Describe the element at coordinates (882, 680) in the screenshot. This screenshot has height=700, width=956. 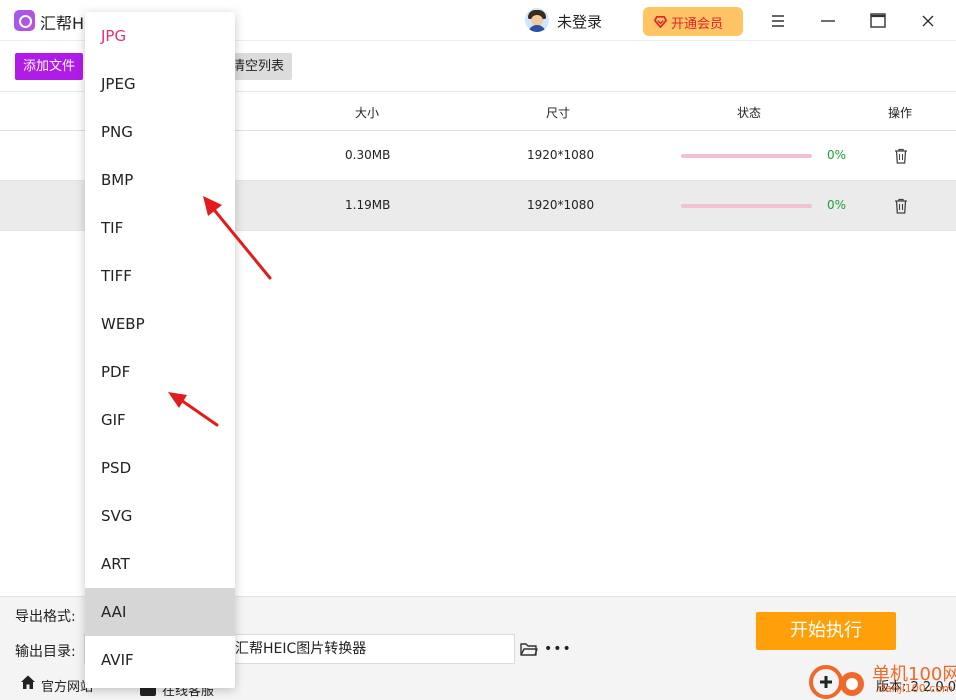
I see `watermark: 单机100网 danji100.com` at that location.